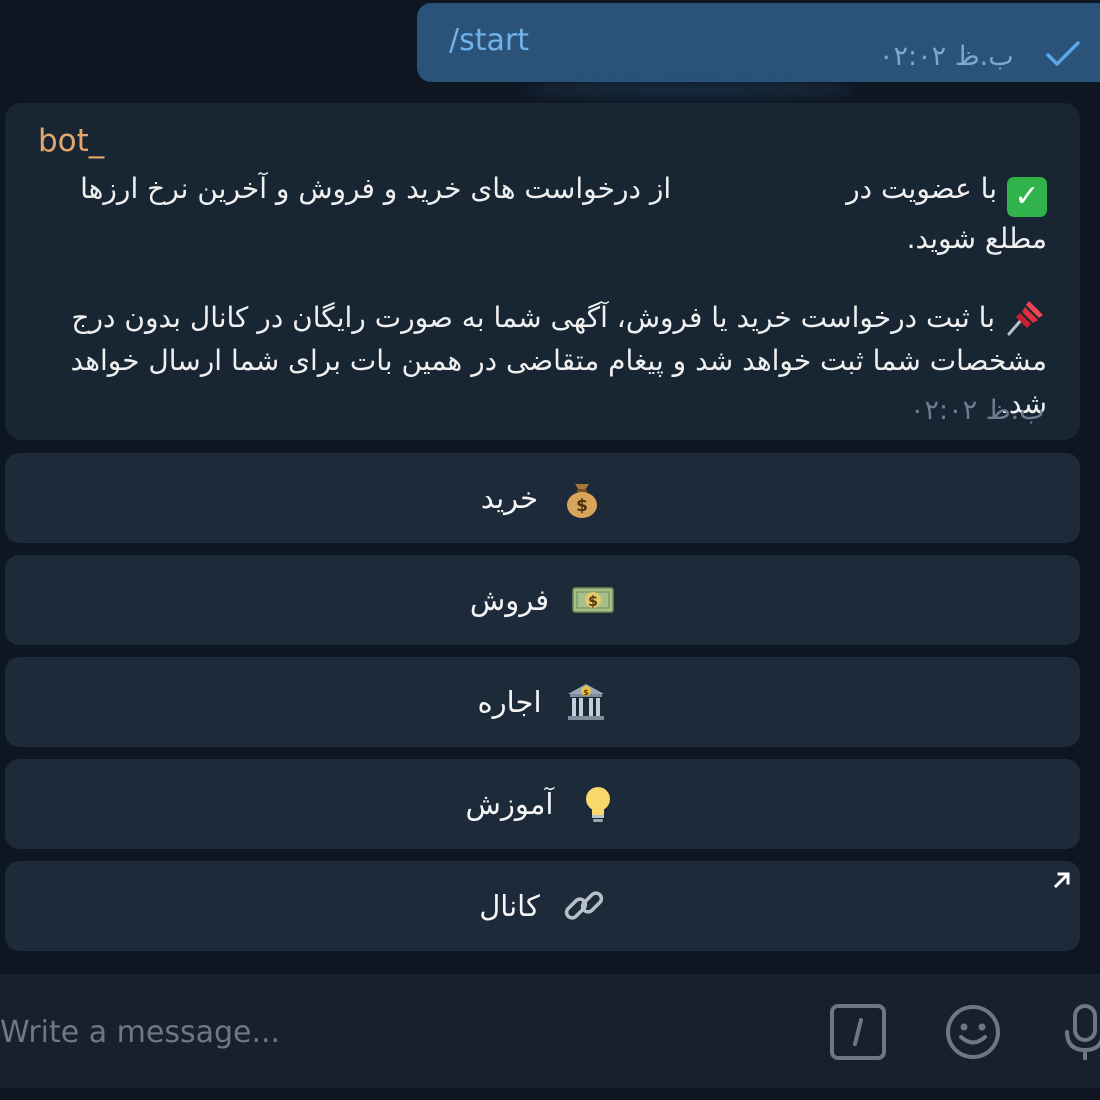  I want to click on keyboard-button-buy: $ خرید, so click(542, 498).